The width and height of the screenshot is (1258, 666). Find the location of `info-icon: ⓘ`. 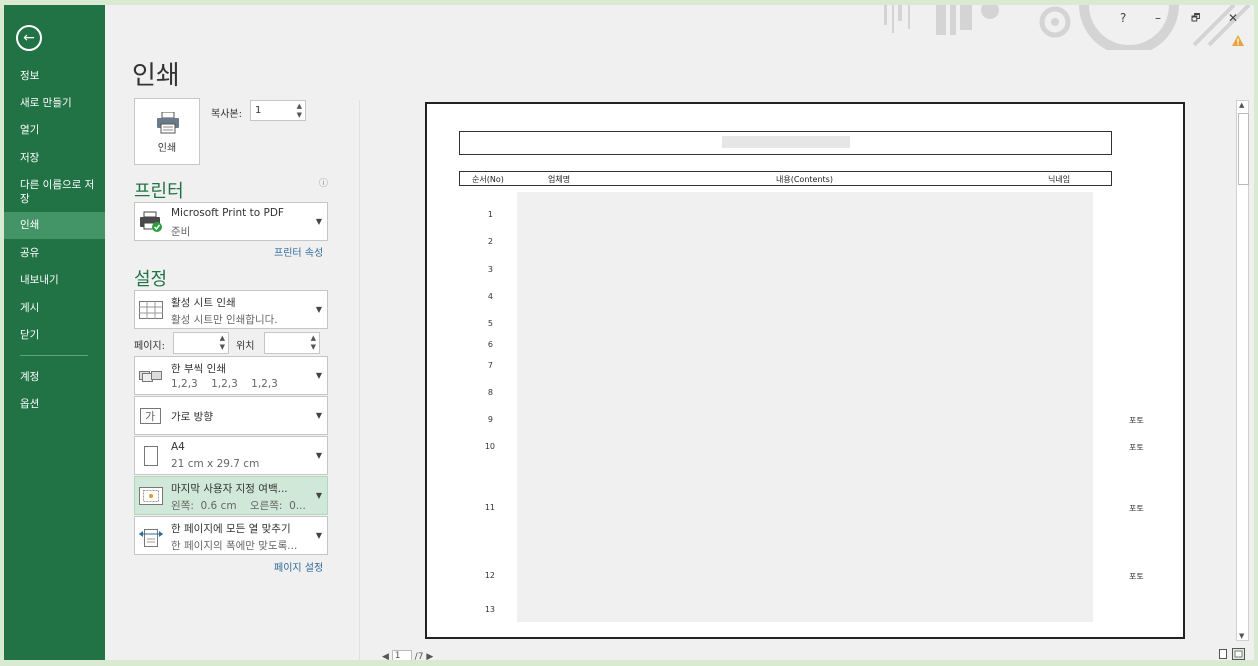

info-icon: ⓘ is located at coordinates (323, 182).